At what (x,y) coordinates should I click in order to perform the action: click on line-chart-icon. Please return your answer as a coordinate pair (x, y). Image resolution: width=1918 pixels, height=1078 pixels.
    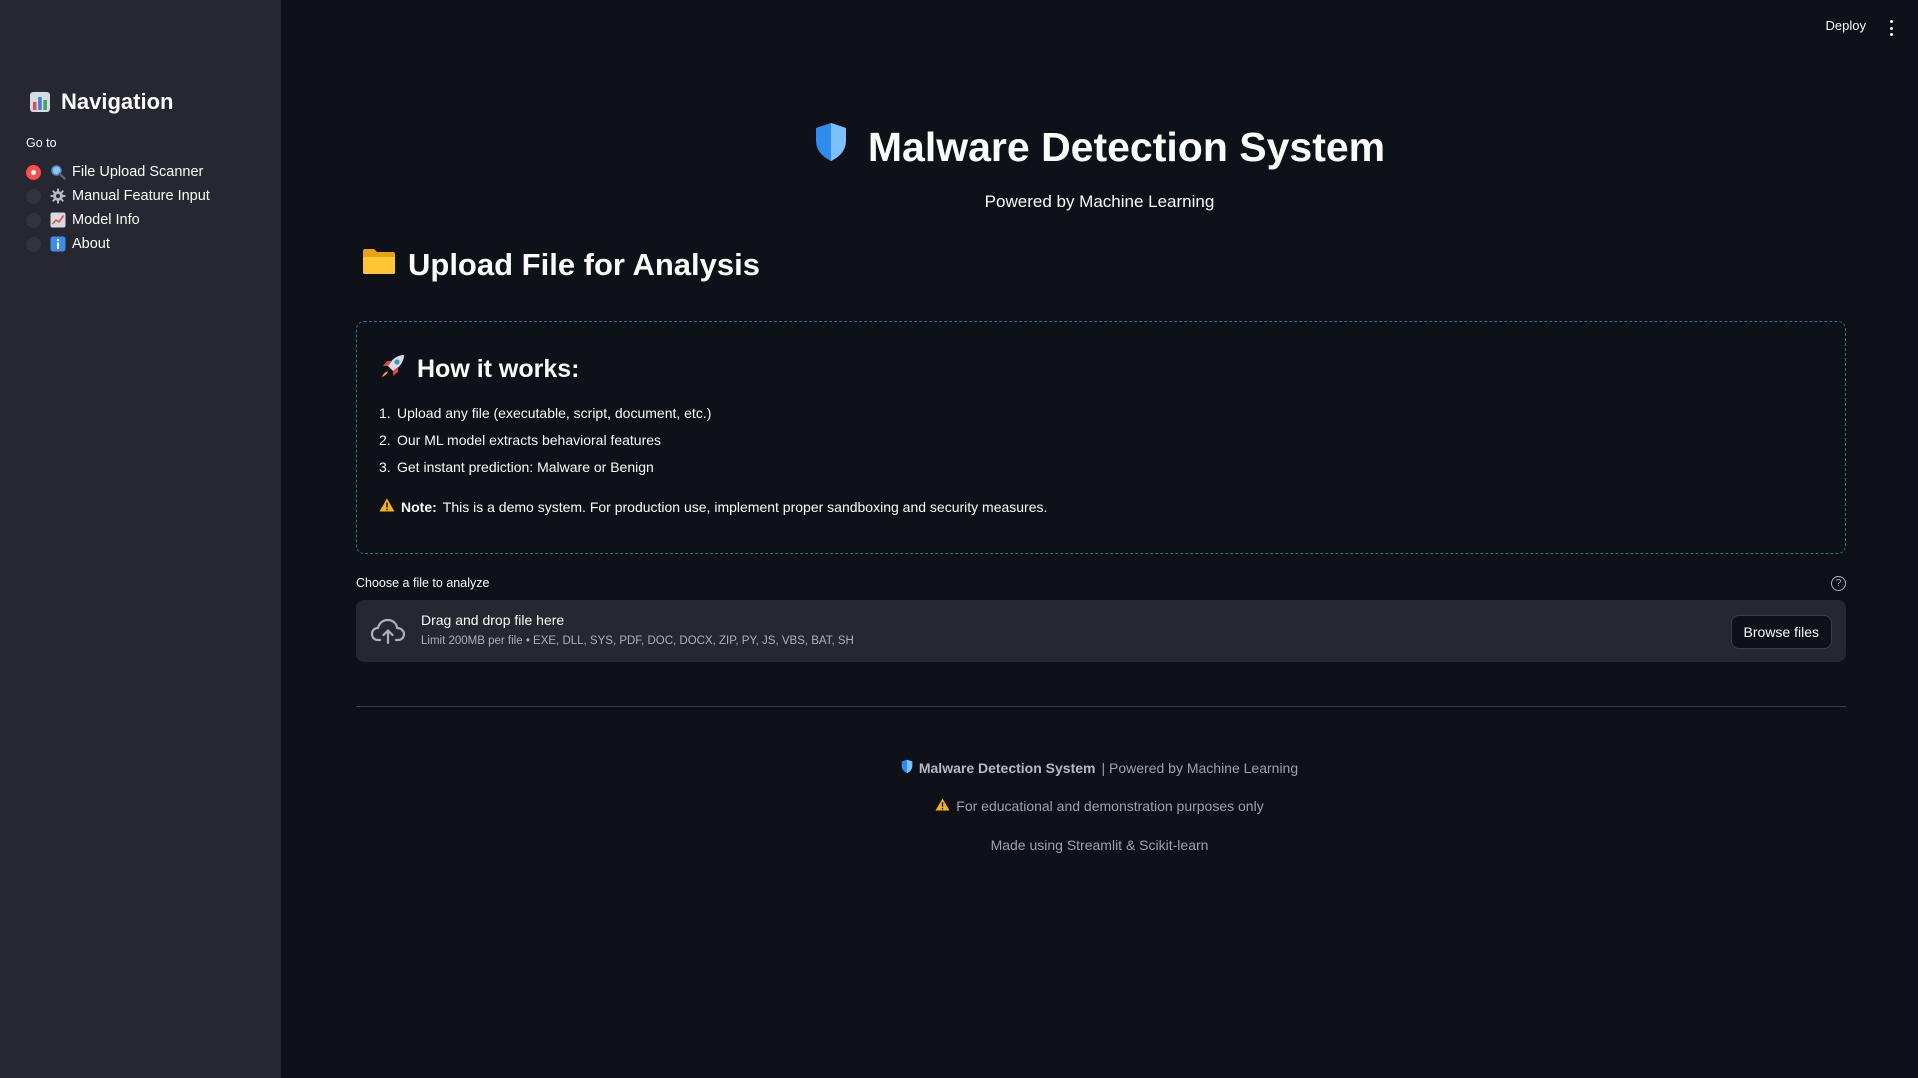
    Looking at the image, I should click on (58, 220).